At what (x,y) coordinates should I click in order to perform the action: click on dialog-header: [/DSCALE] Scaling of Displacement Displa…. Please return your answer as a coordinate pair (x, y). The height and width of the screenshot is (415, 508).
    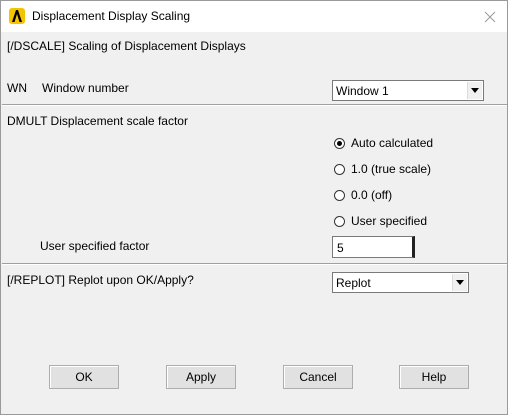
    Looking at the image, I should click on (126, 46).